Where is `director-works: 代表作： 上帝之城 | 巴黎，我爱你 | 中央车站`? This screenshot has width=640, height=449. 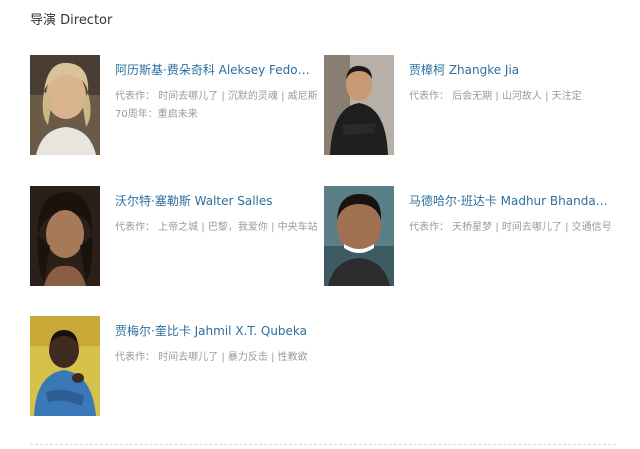 director-works: 代表作： 上帝之城 | 巴黎，我爱你 | 中央车站 is located at coordinates (216, 227).